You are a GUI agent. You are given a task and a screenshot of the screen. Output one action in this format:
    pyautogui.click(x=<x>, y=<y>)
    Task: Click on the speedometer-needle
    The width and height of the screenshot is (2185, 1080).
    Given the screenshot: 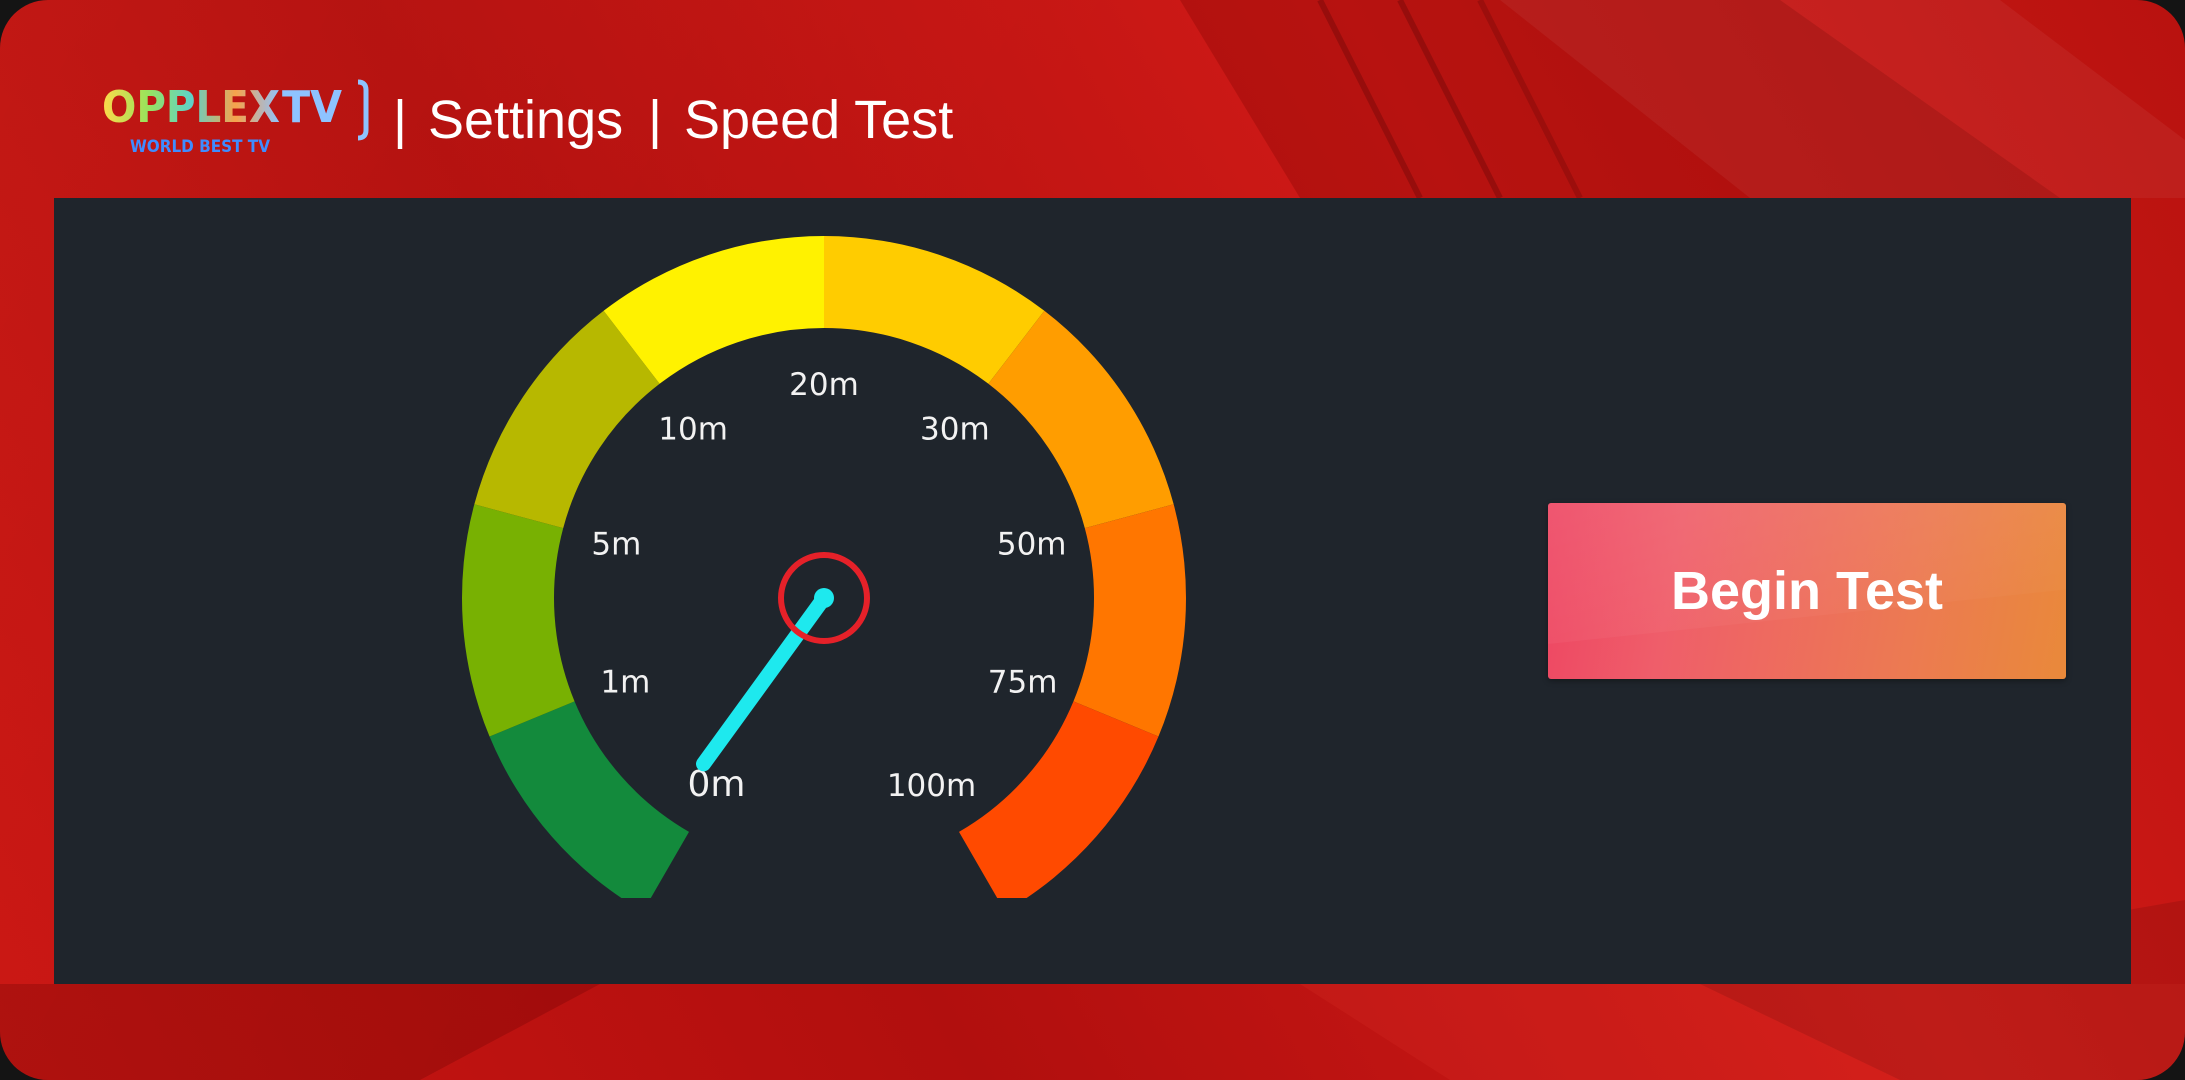 What is the action you would take?
    pyautogui.click(x=783, y=662)
    